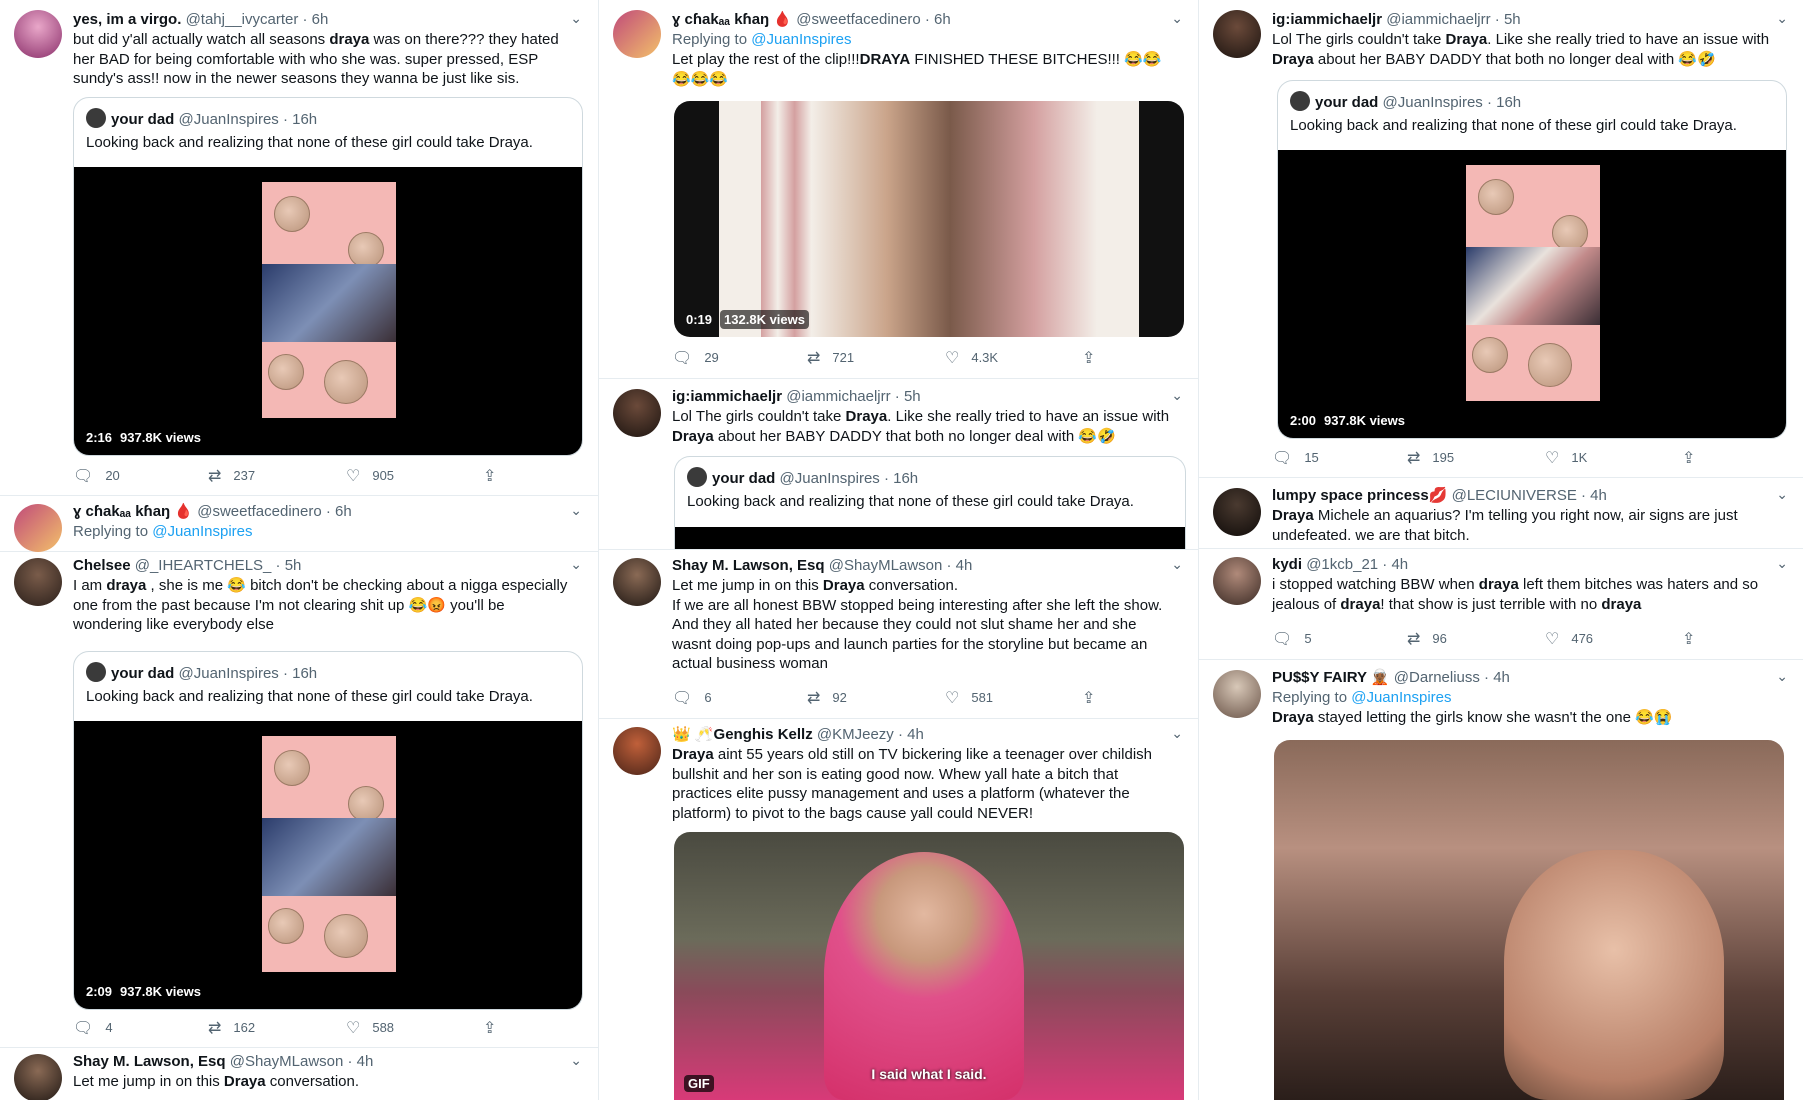 The image size is (1803, 1100). Describe the element at coordinates (370, 476) in the screenshot. I see `like-button: ♡ 905` at that location.